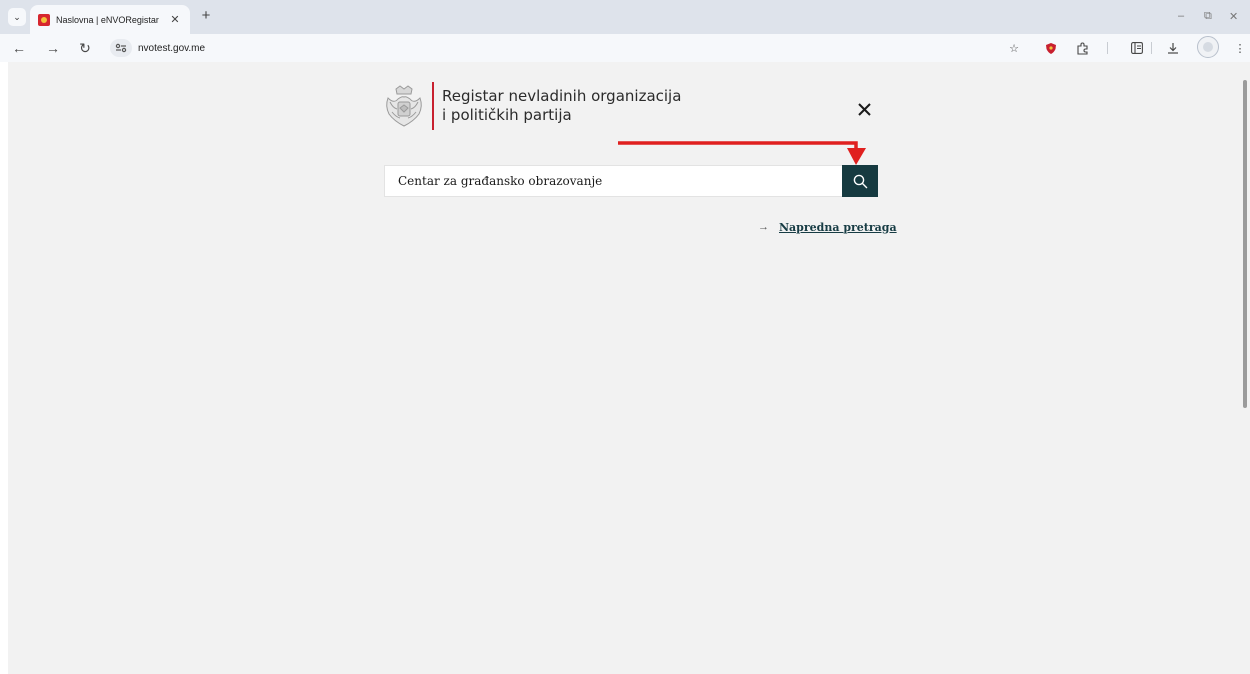 Image resolution: width=1250 pixels, height=674 pixels. What do you see at coordinates (53, 48) in the screenshot?
I see `forward-arrow-icon: →` at bounding box center [53, 48].